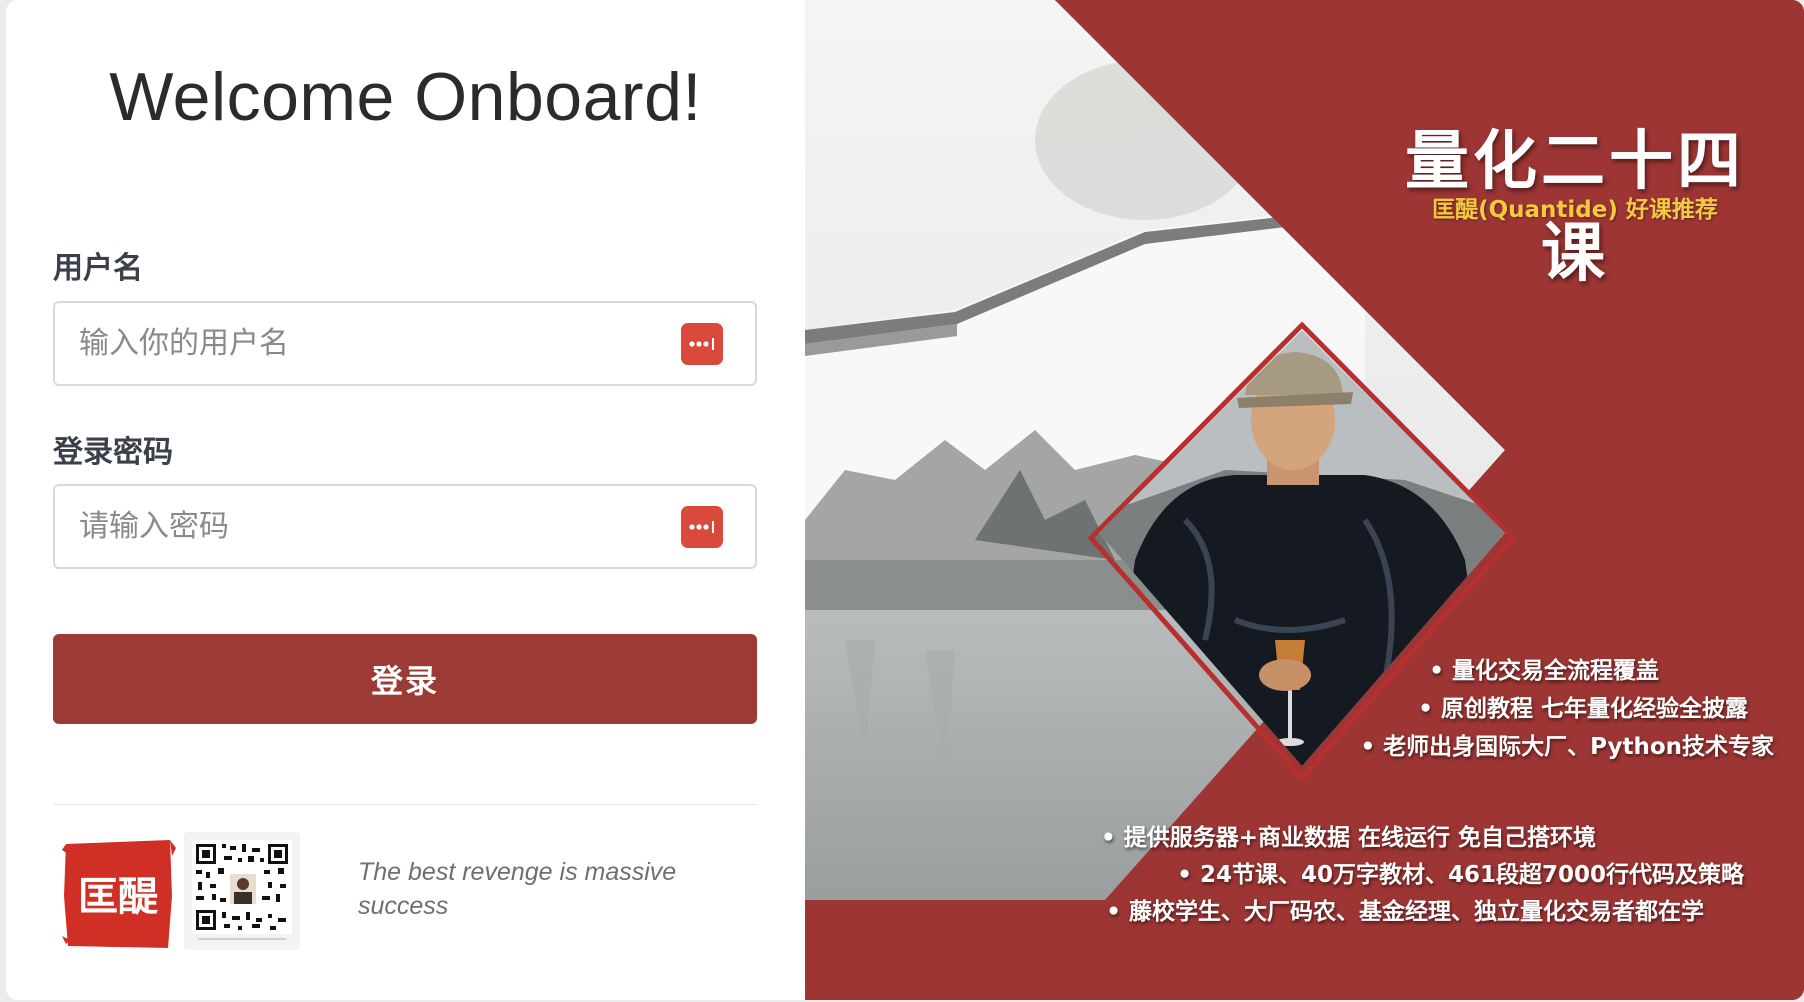 The height and width of the screenshot is (1002, 1804). I want to click on password-field-wrapper, so click(405, 526).